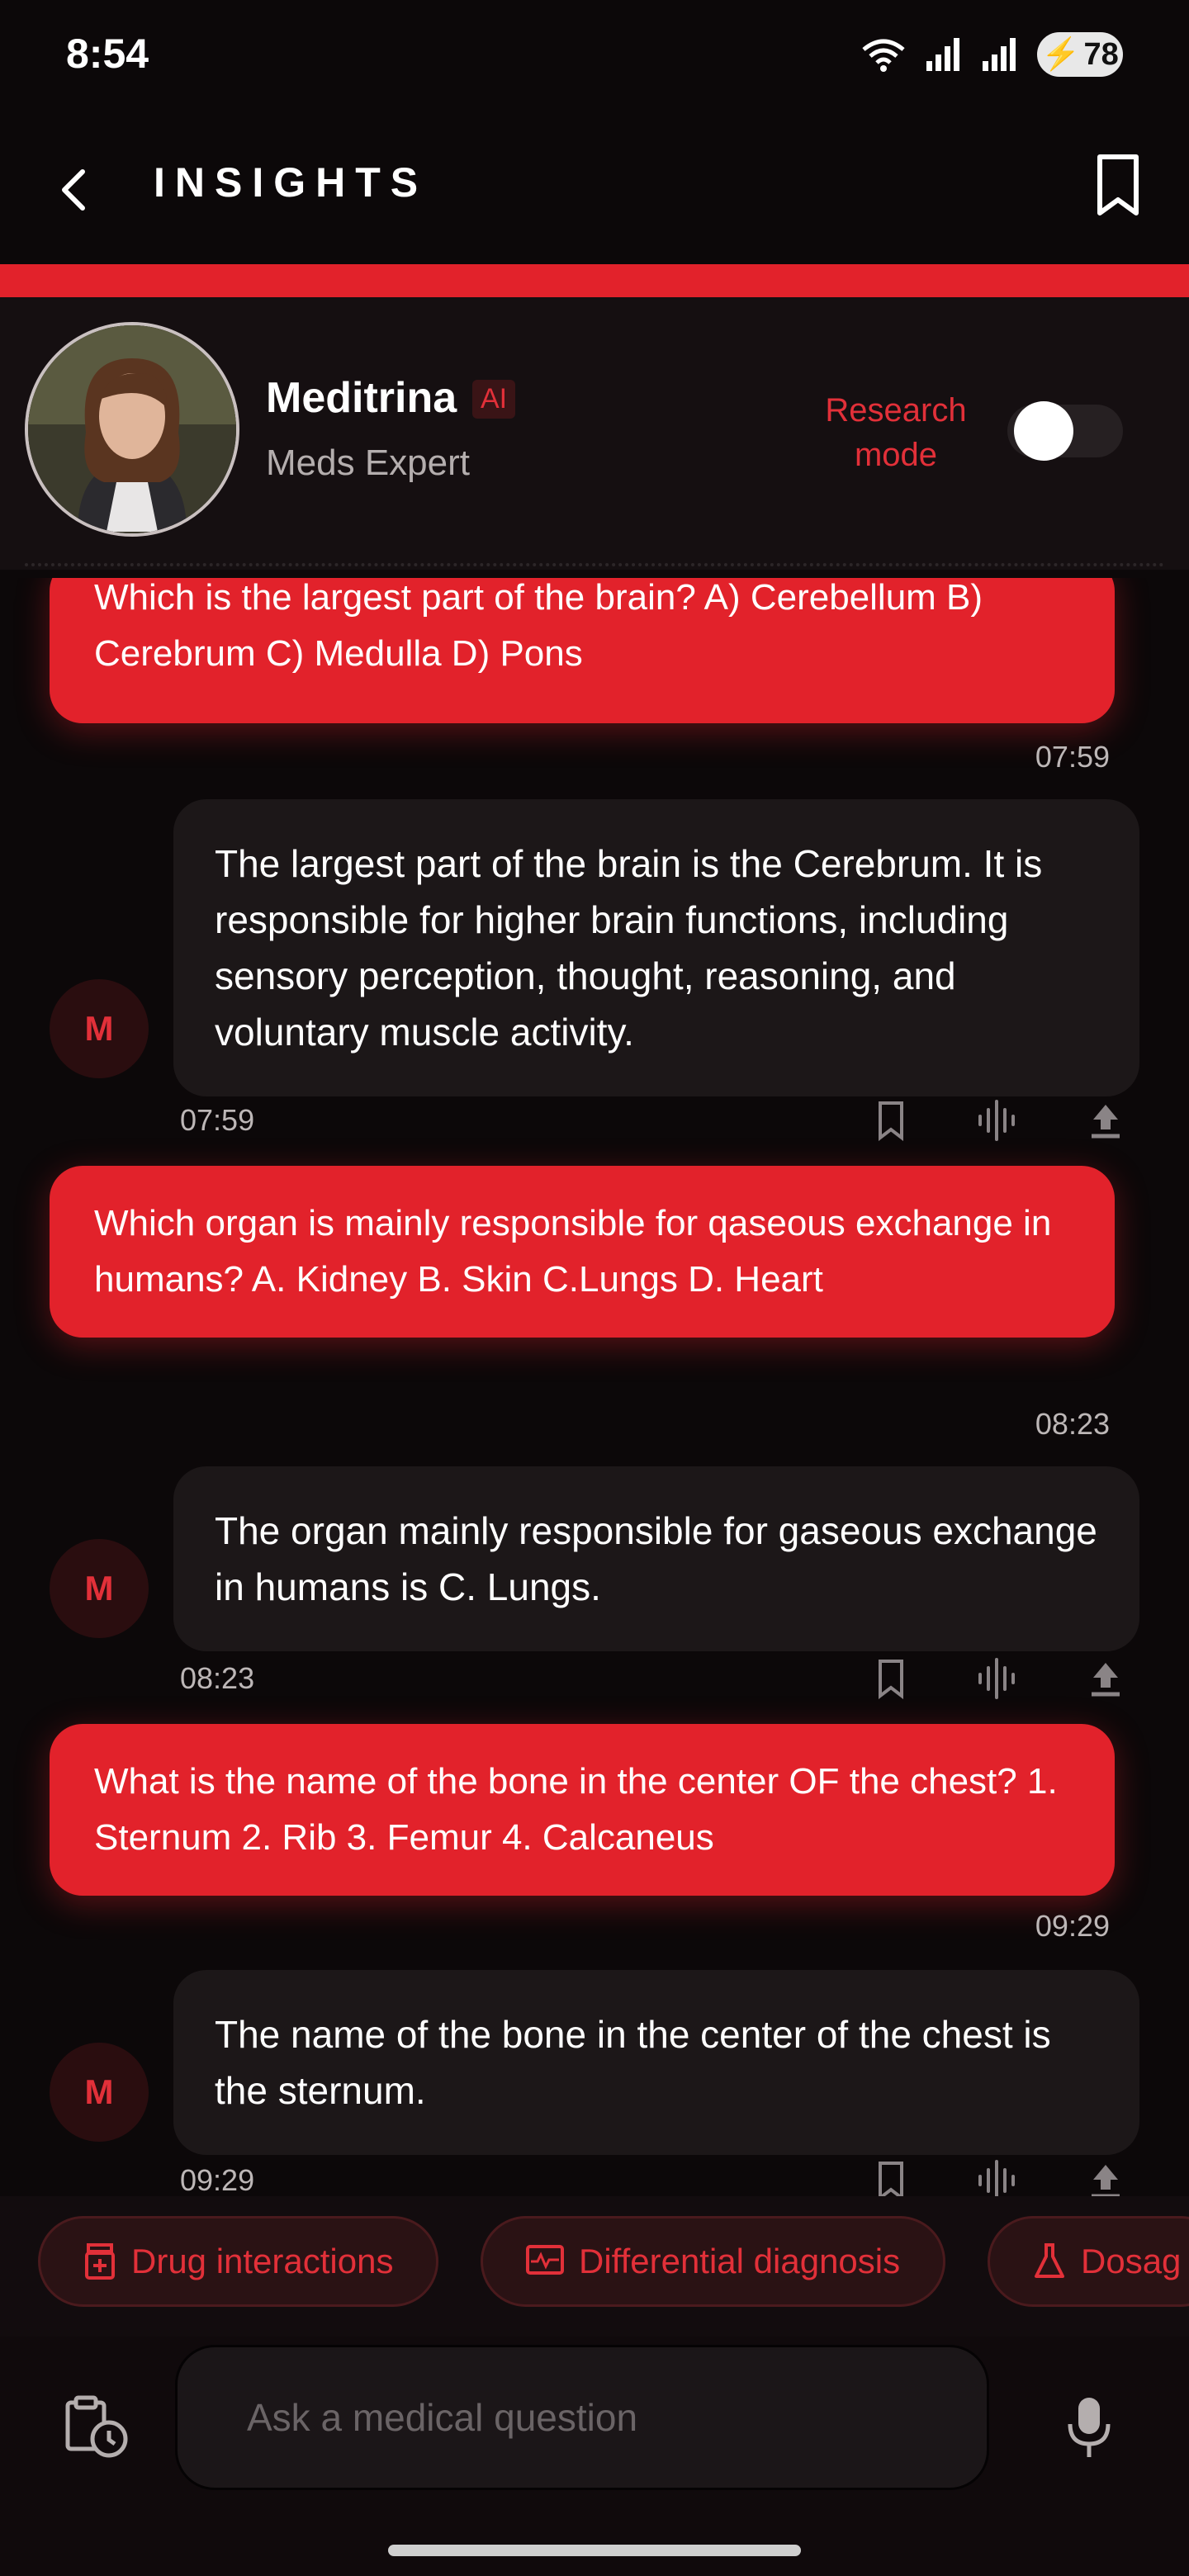  I want to click on signal-icon, so click(942, 54).